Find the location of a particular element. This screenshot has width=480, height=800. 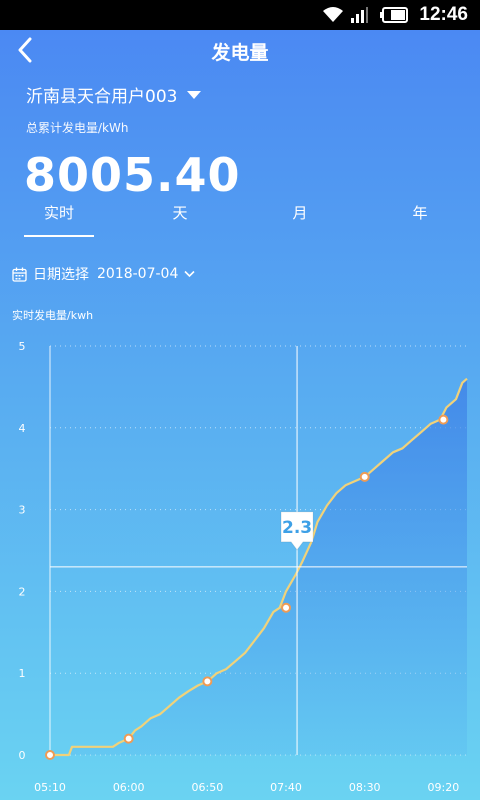

station-selector: 沂南县天合用户003 is located at coordinates (114, 94).